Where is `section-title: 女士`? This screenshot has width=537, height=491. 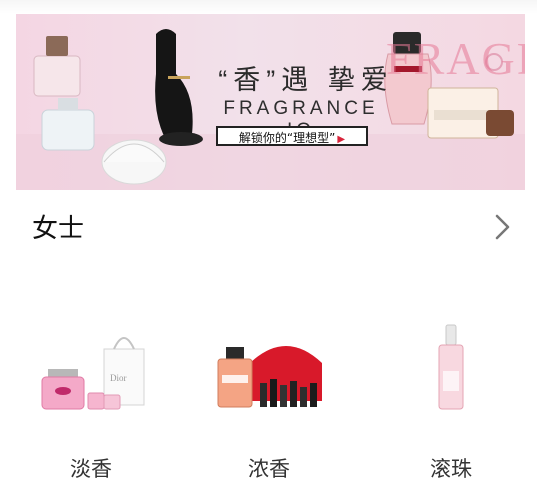
section-title: 女士 is located at coordinates (58, 228).